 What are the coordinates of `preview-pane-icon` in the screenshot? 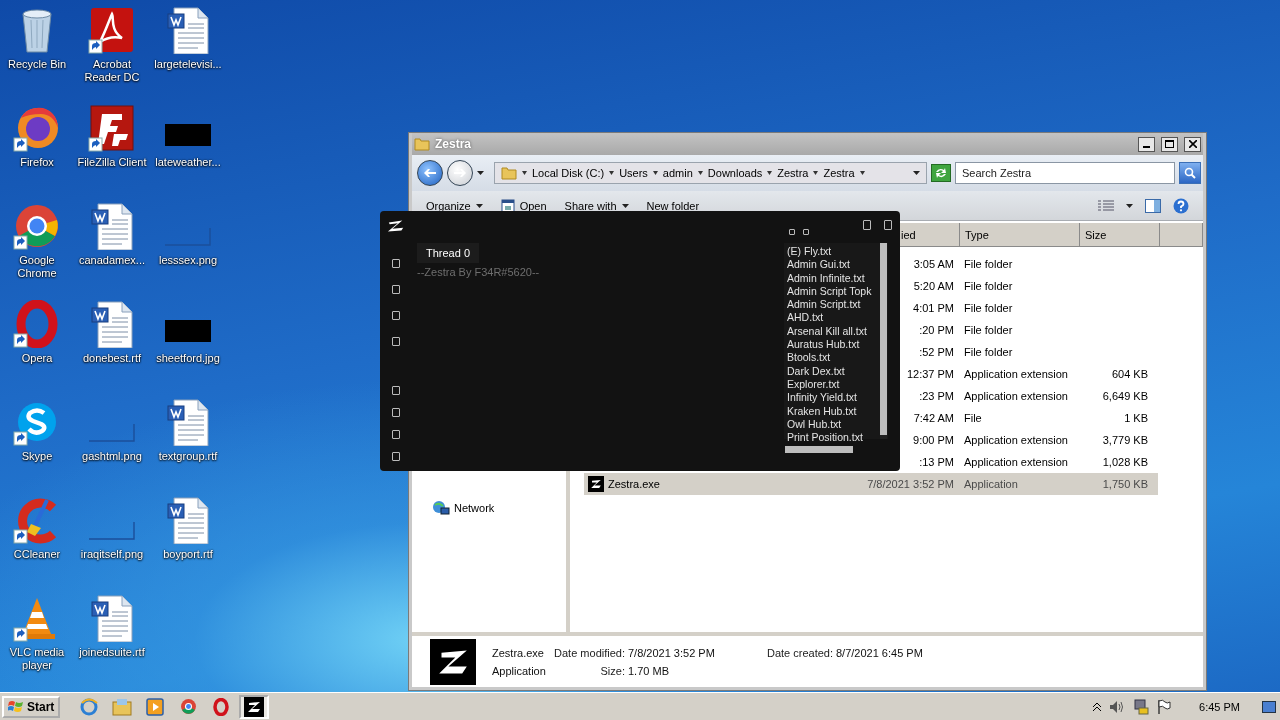 It's located at (1153, 205).